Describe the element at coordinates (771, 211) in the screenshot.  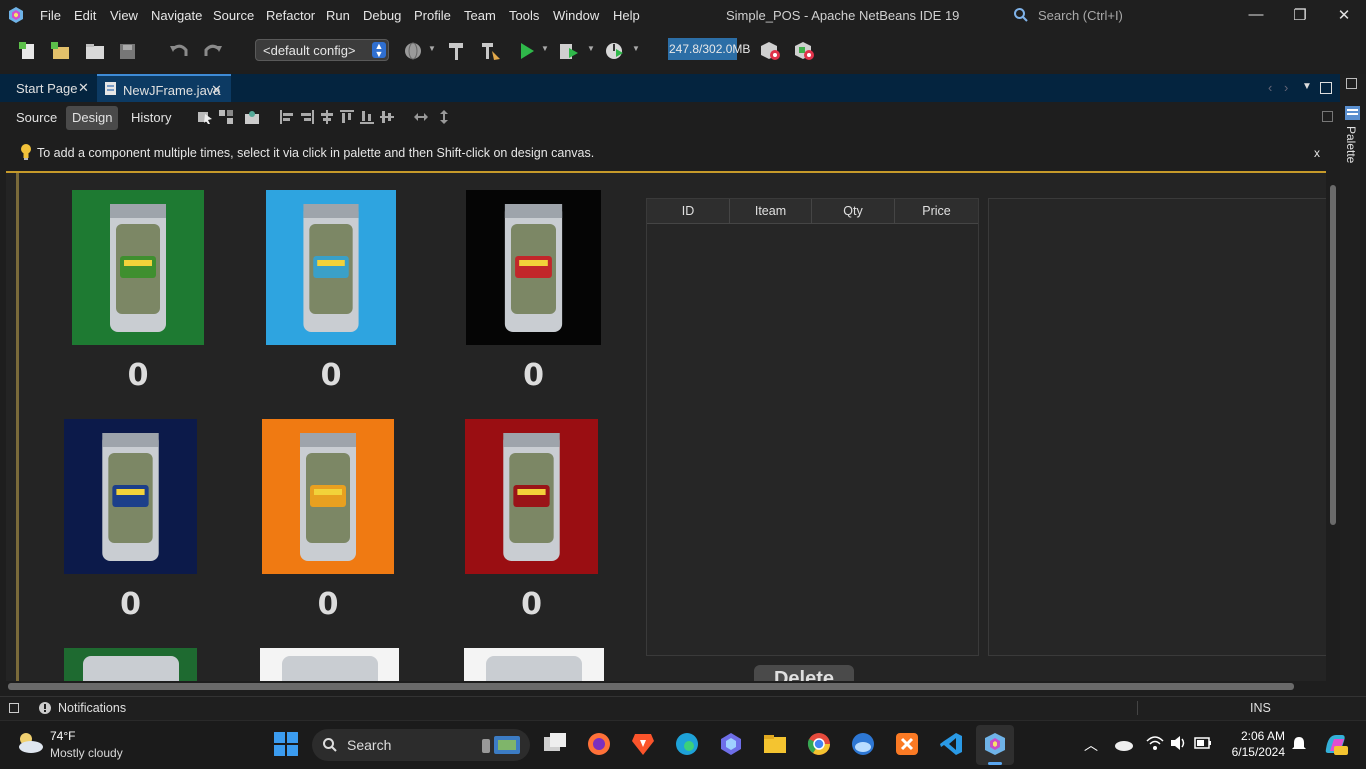
I see `column-header-item: Iteam` at that location.